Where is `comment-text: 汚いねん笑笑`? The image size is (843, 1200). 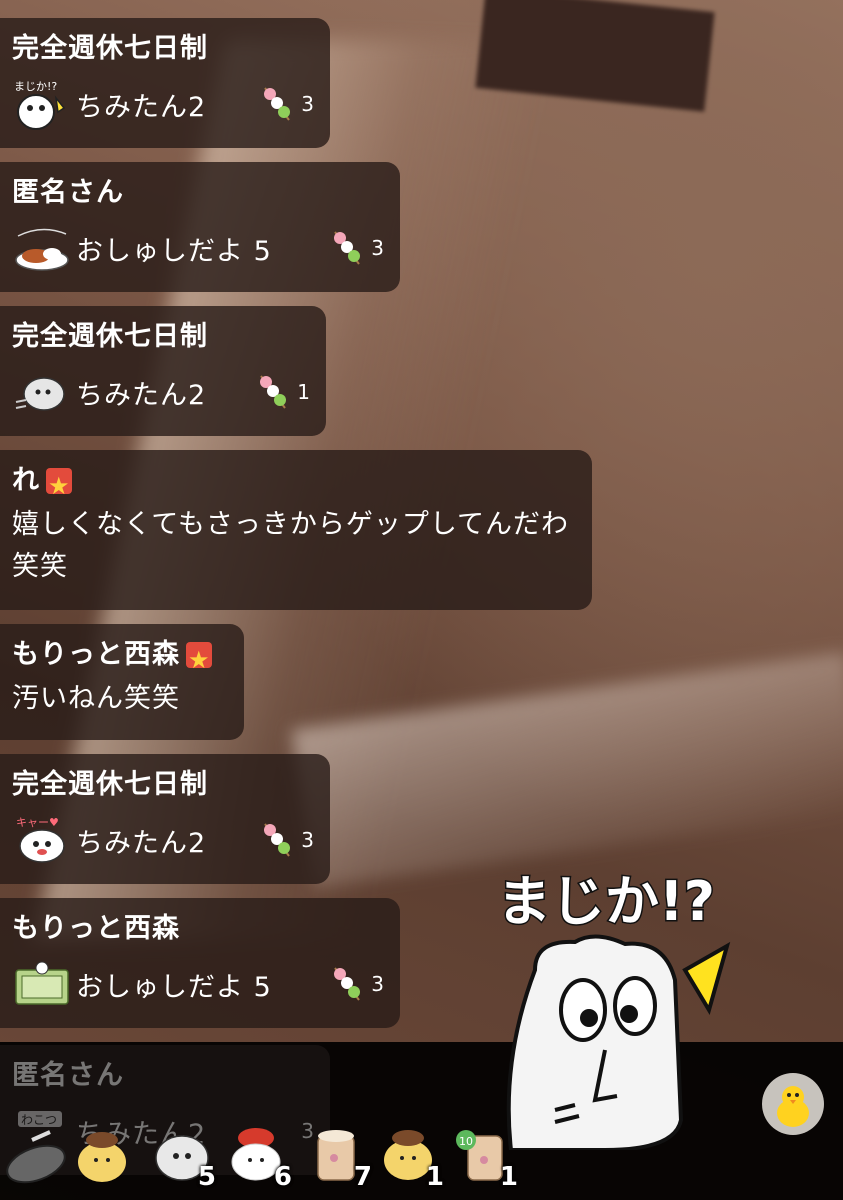 comment-text: 汚いねん笑笑 is located at coordinates (96, 698).